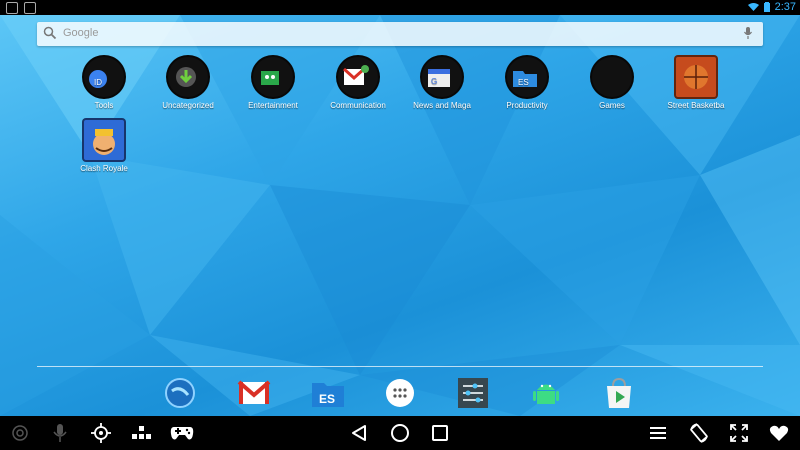 The image size is (800, 450). What do you see at coordinates (142, 433) in the screenshot?
I see `keymap-icon` at bounding box center [142, 433].